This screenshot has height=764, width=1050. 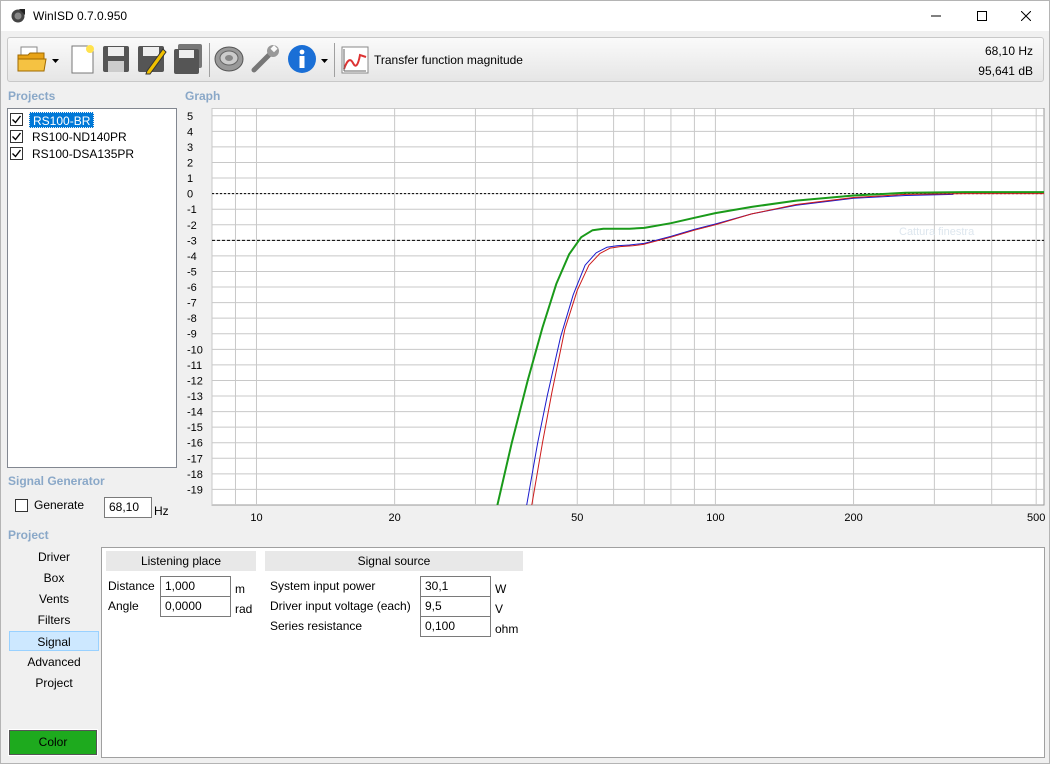 What do you see at coordinates (192, 210) in the screenshot?
I see `y-tick-label: -1` at bounding box center [192, 210].